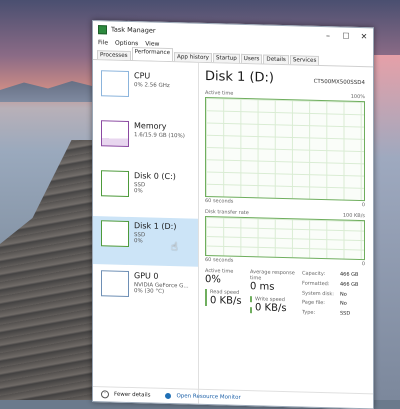 The width and height of the screenshot is (400, 409). What do you see at coordinates (174, 247) in the screenshot?
I see `mouse-pointer-icon: ☝` at bounding box center [174, 247].